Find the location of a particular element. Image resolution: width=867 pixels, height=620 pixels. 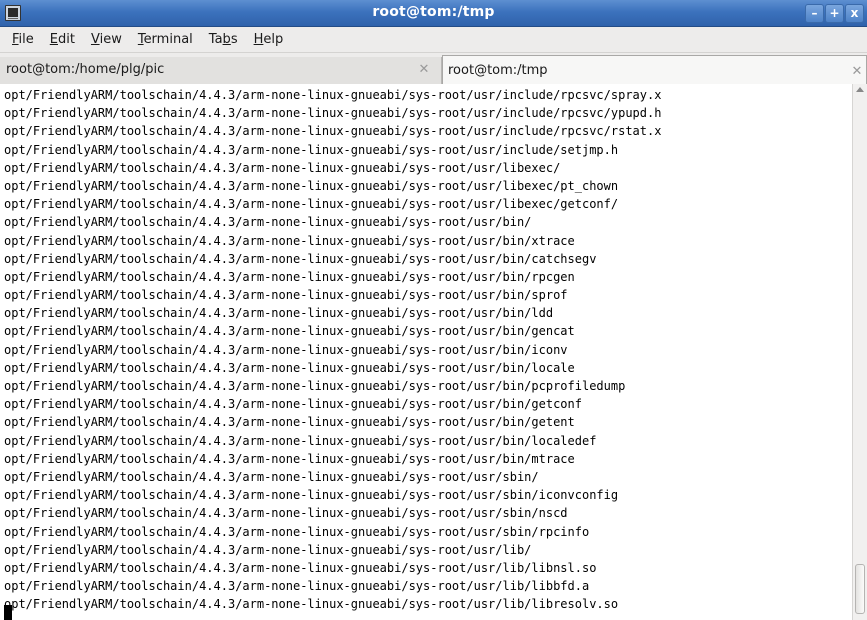

menu-help-mnemonic: H is located at coordinates (258, 39).